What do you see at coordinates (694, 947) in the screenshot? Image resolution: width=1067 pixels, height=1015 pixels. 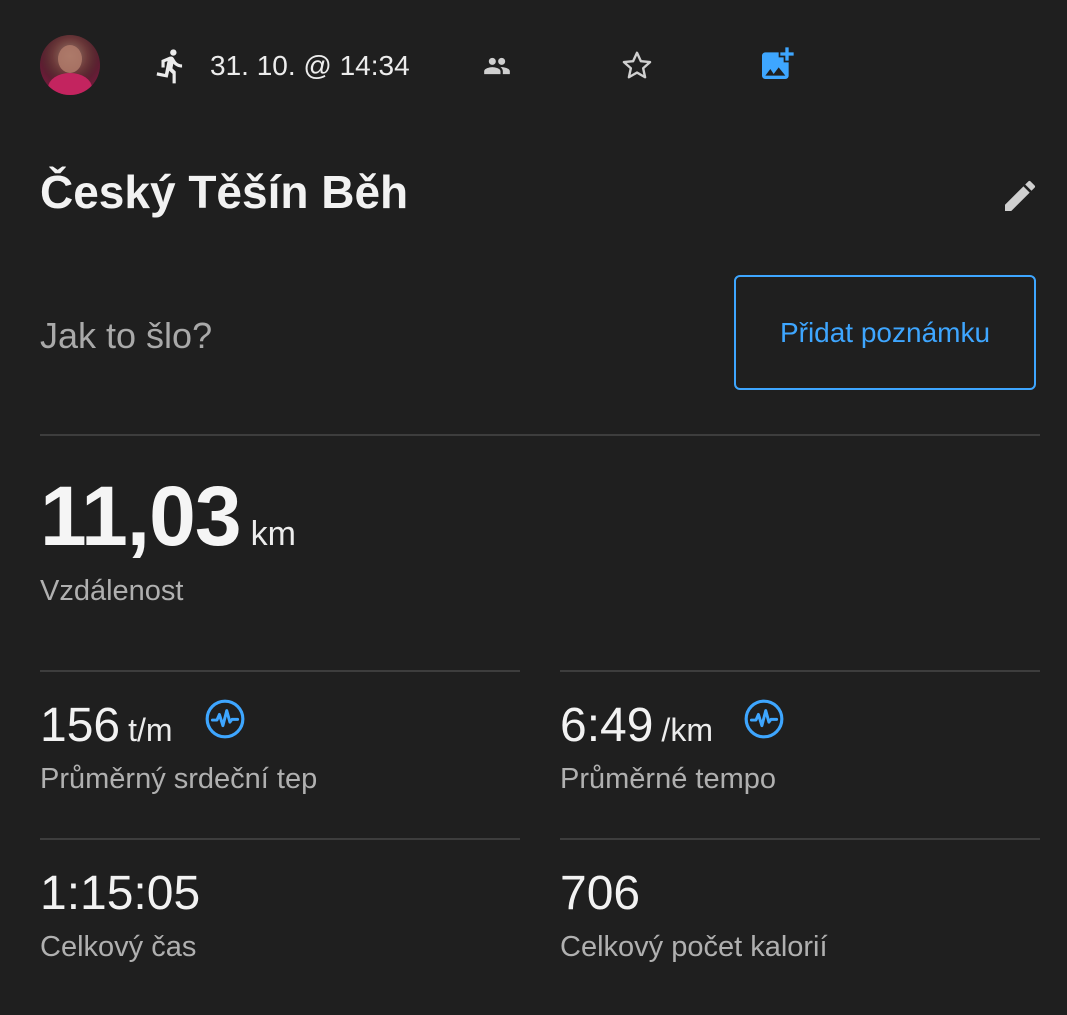 I see `calories-label: Celkový počet kalorií` at bounding box center [694, 947].